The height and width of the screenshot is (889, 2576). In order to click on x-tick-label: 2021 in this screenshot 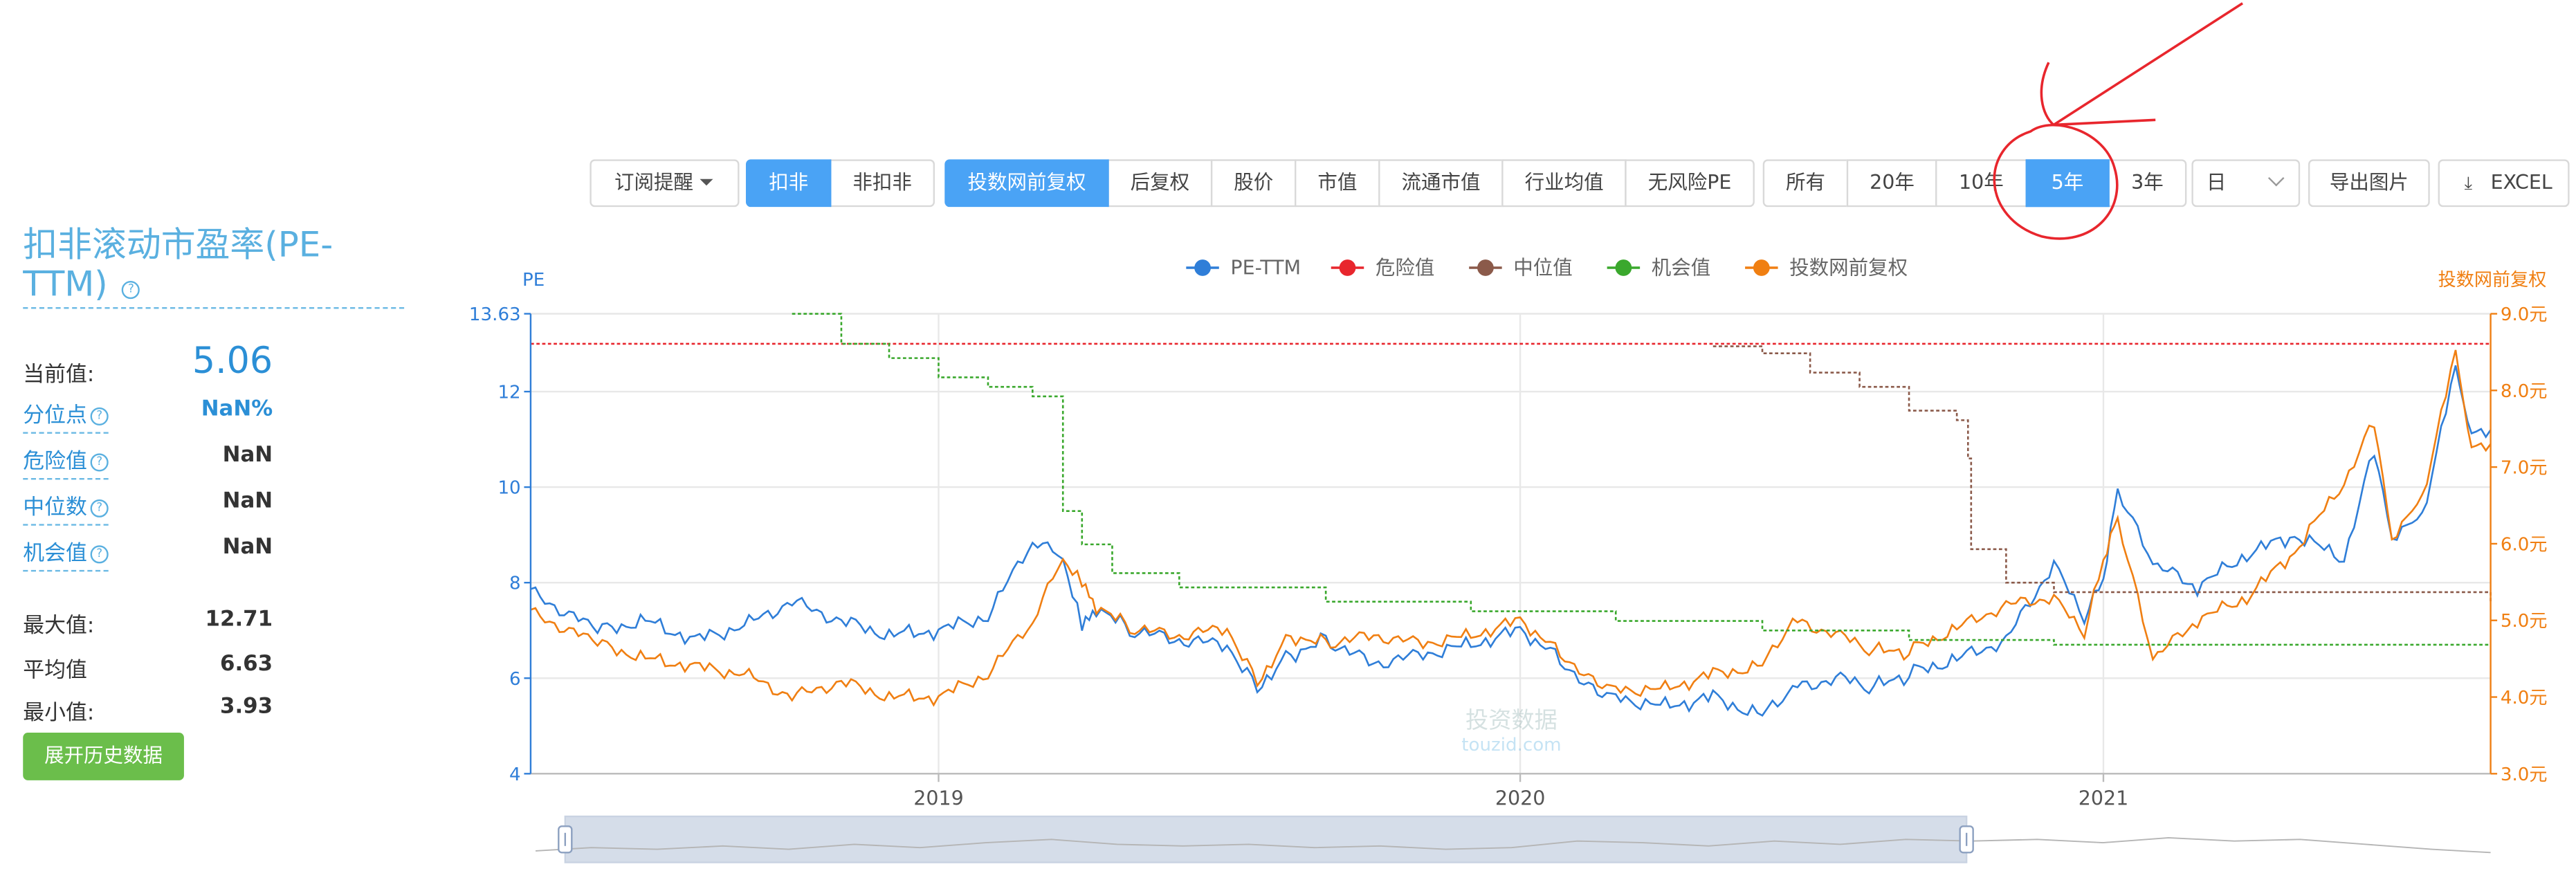, I will do `click(2104, 798)`.